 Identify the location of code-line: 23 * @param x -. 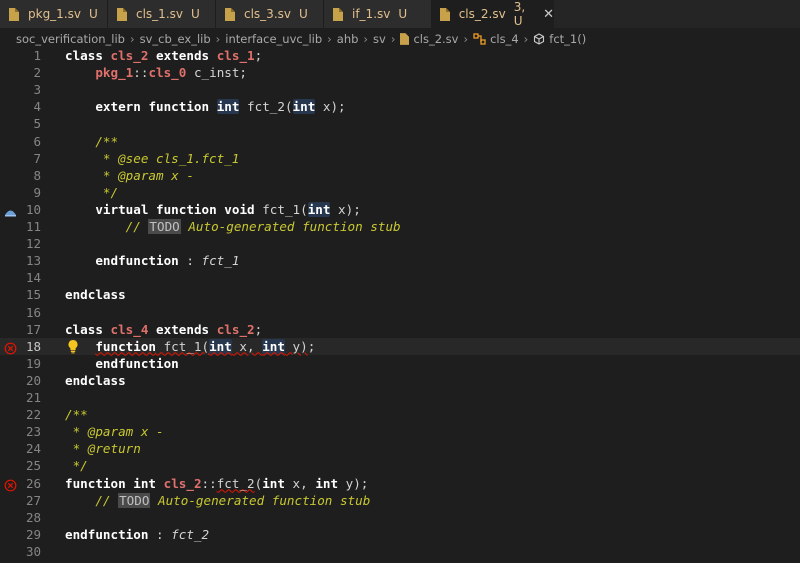
(400, 431).